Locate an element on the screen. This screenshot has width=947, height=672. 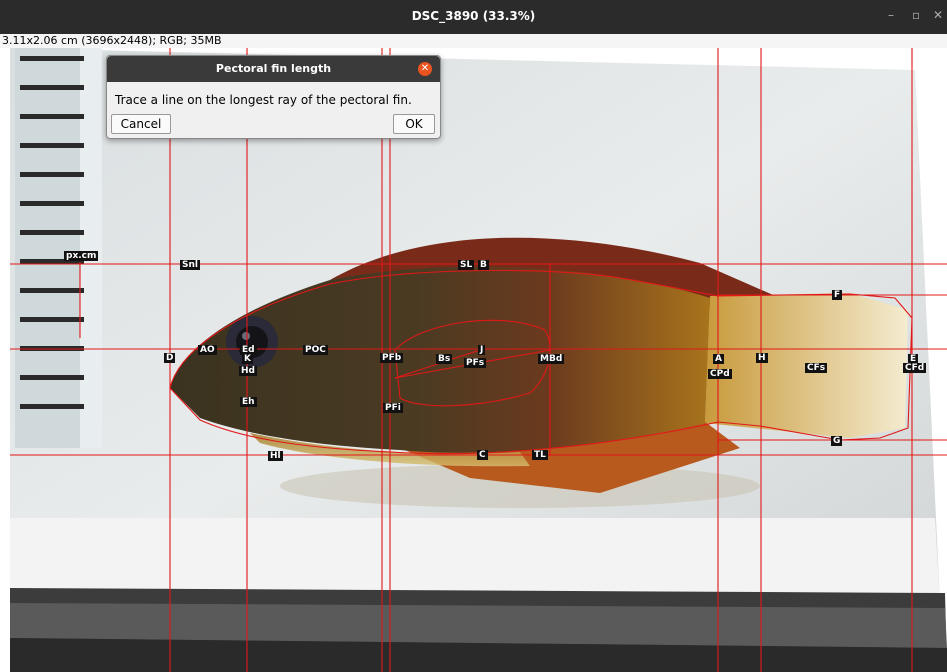
landmark-d: D is located at coordinates (170, 358).